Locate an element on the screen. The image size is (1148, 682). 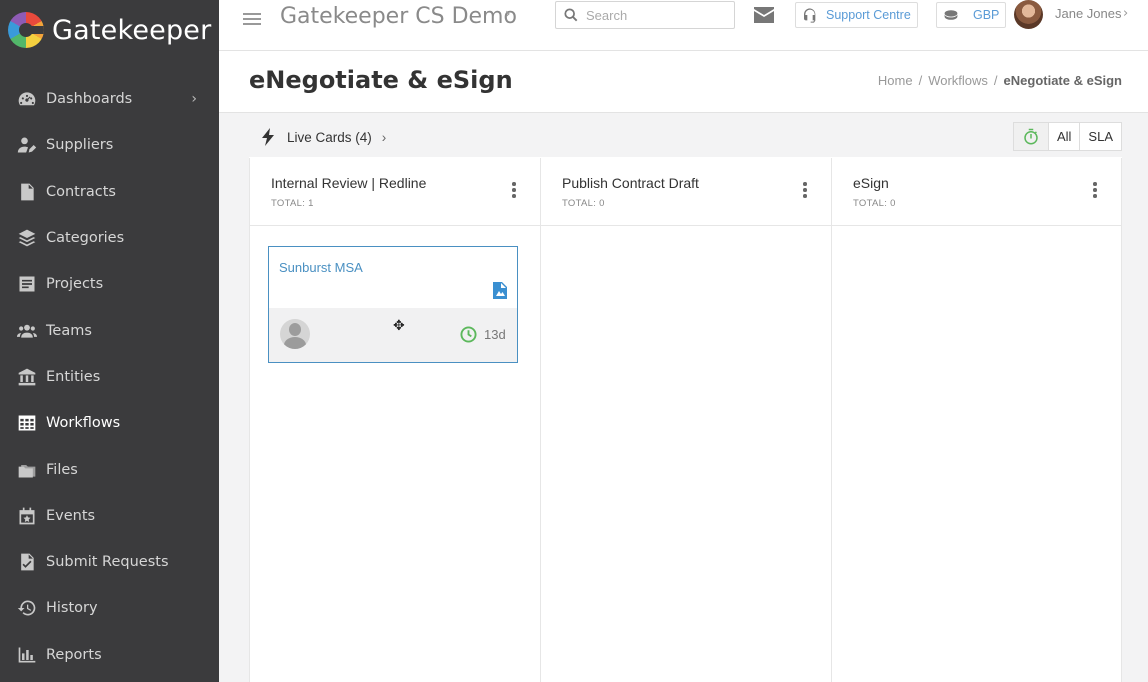
sidebar-item-contracts: Contracts is located at coordinates (109, 192).